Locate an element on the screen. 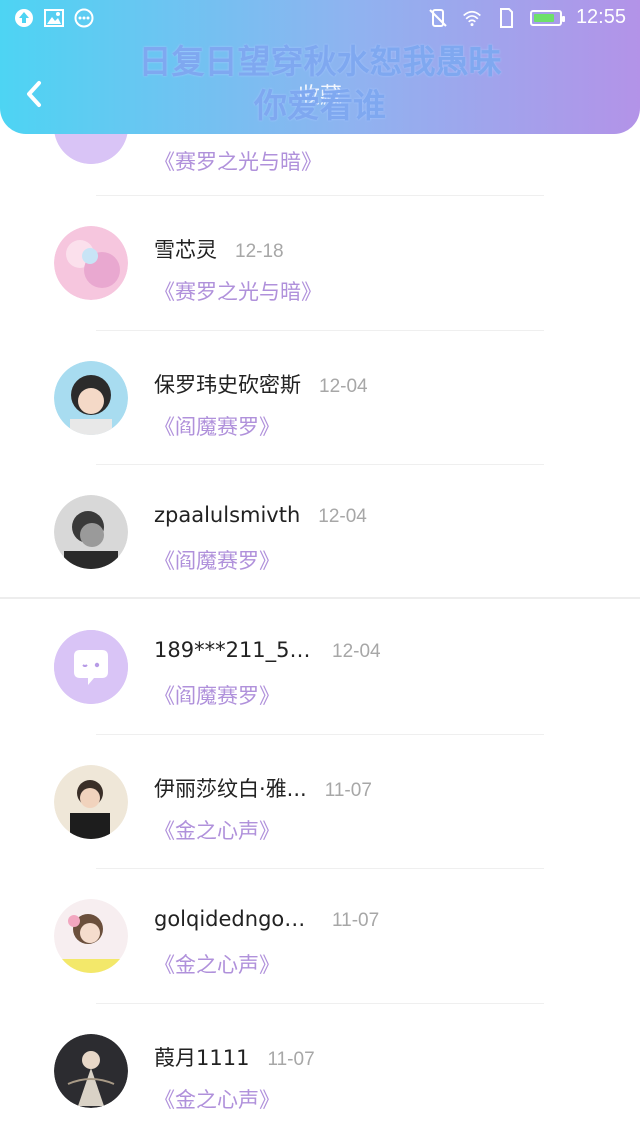 Image resolution: width=640 pixels, height=1139 pixels. image-icon is located at coordinates (54, 18).